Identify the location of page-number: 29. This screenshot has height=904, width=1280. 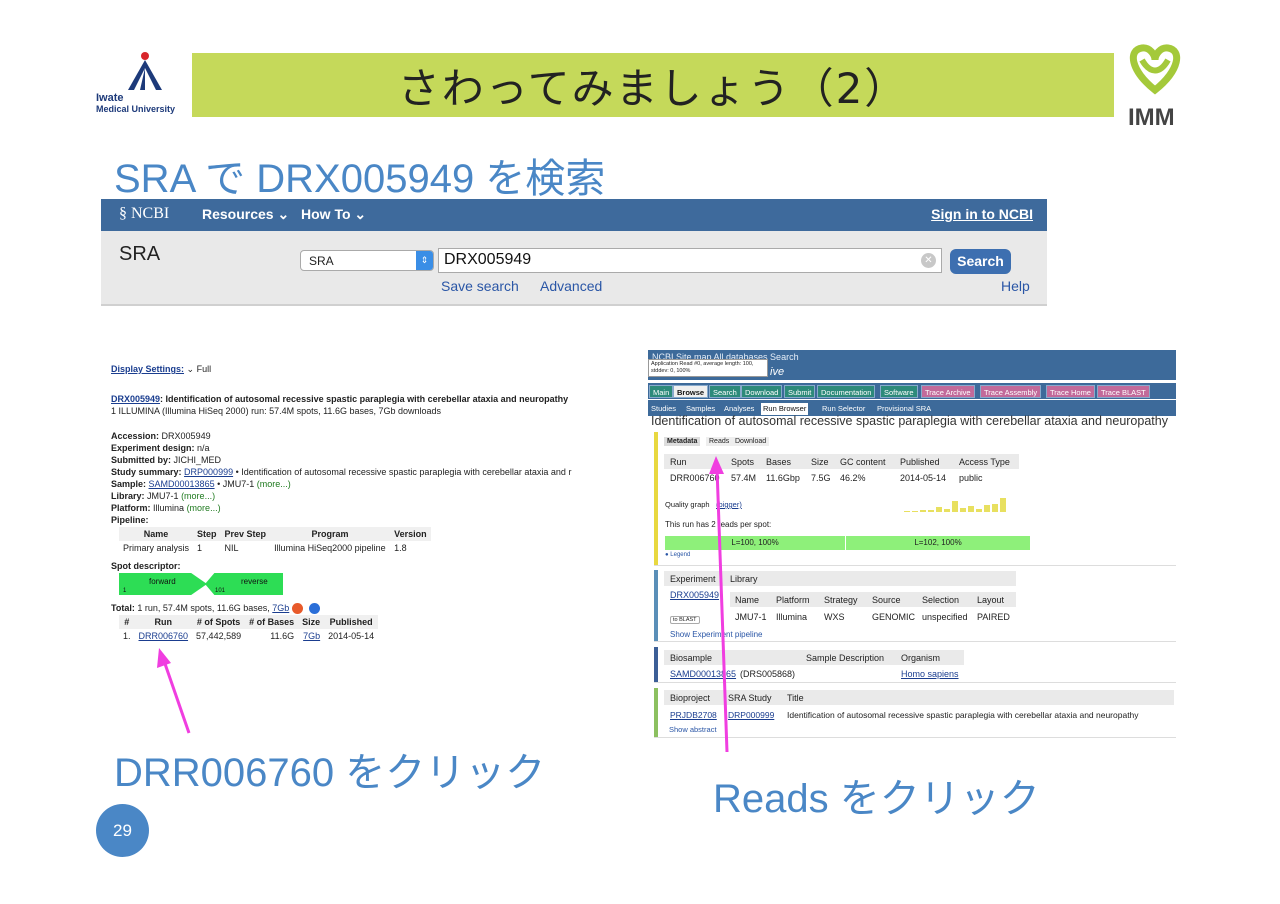
(122, 830).